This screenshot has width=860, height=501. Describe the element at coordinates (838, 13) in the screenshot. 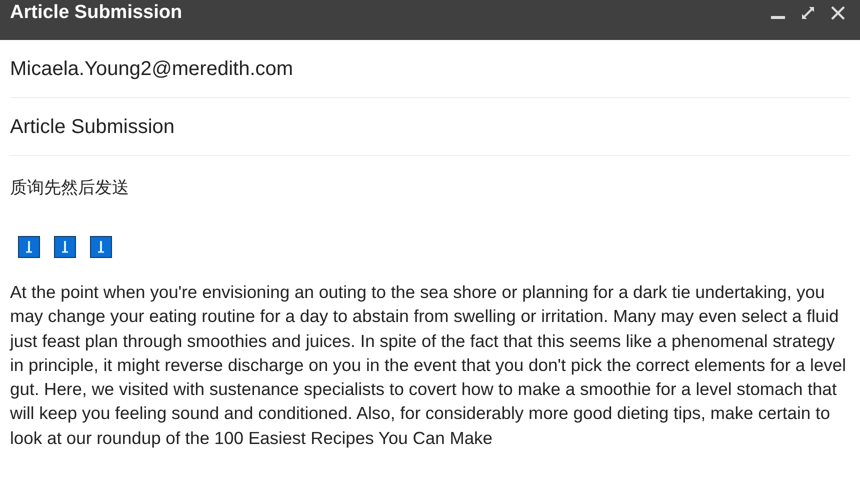

I see `close-icon` at that location.